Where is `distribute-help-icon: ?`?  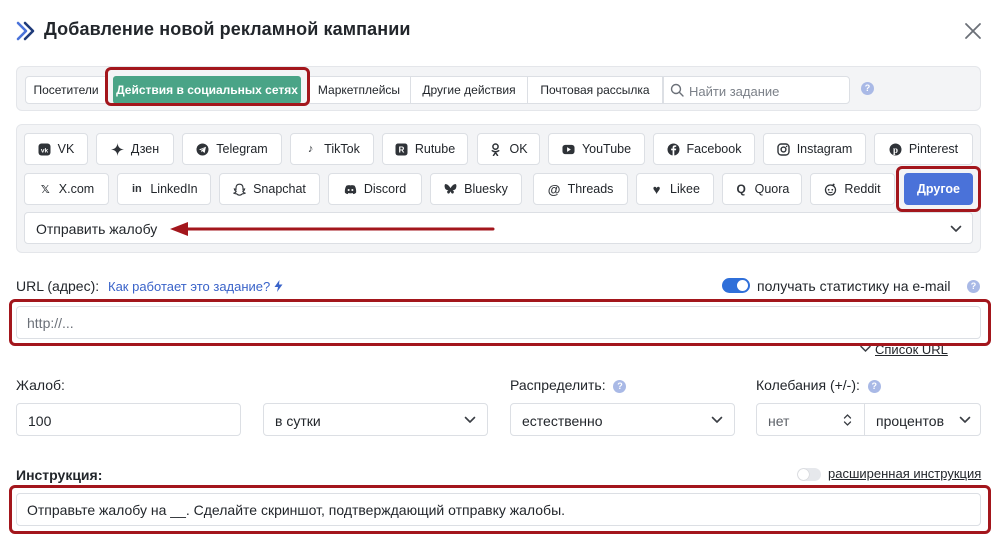 distribute-help-icon: ? is located at coordinates (620, 386).